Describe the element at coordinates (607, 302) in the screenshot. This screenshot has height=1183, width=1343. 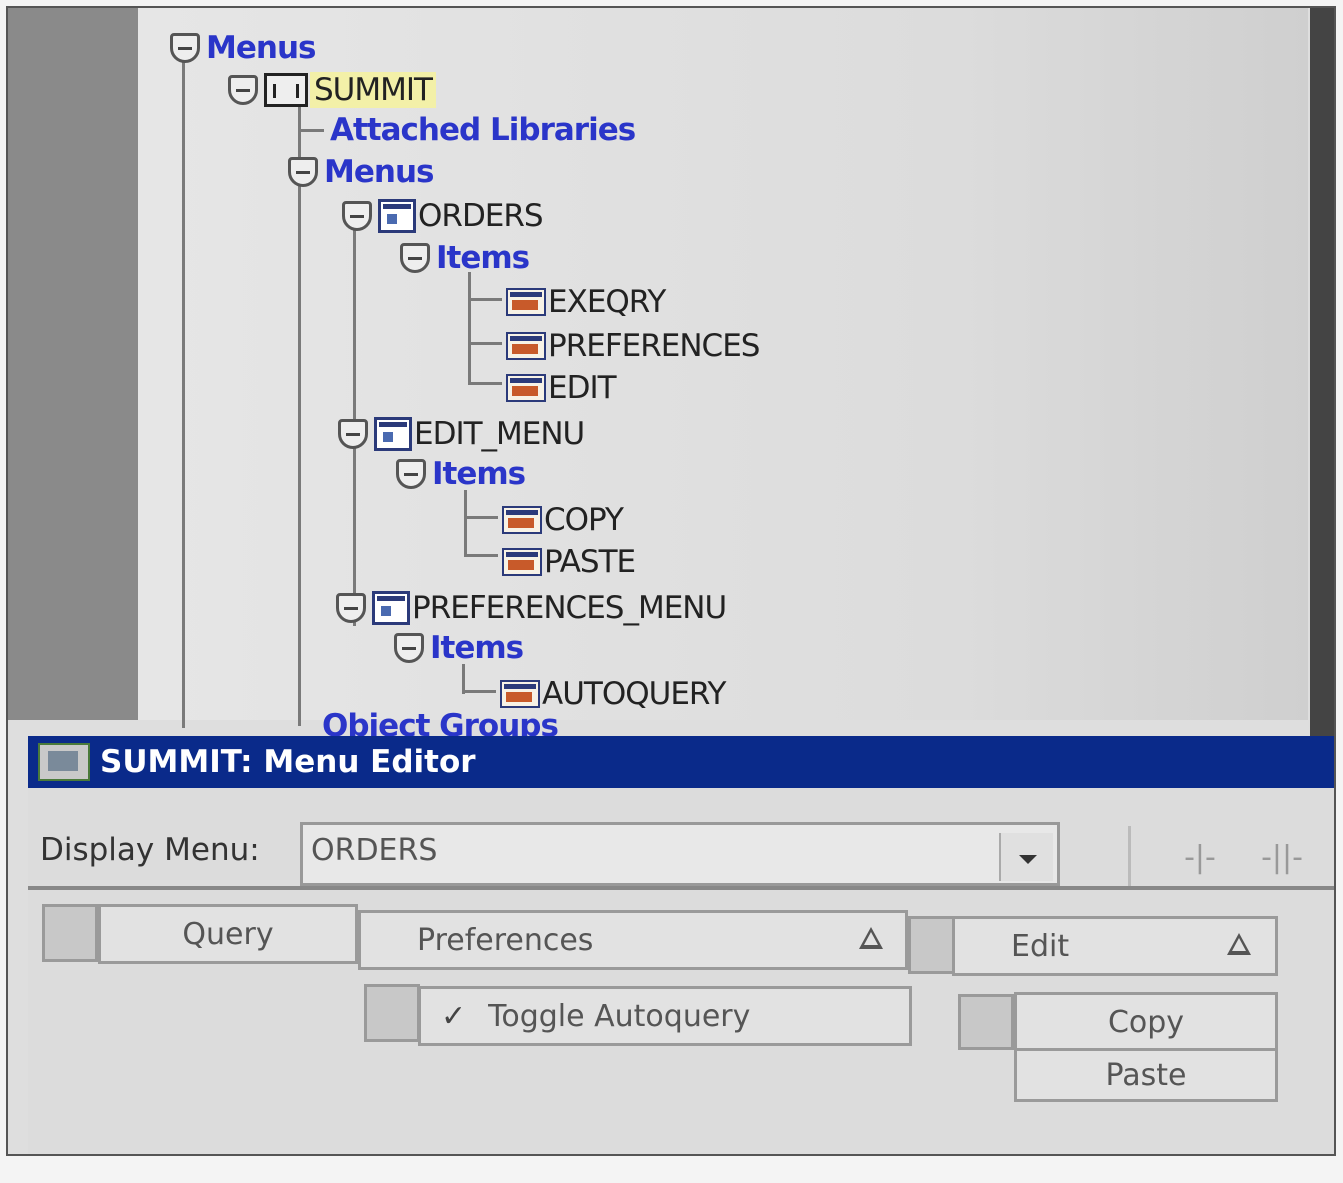
I see `tree-label: EXEQRY` at that location.